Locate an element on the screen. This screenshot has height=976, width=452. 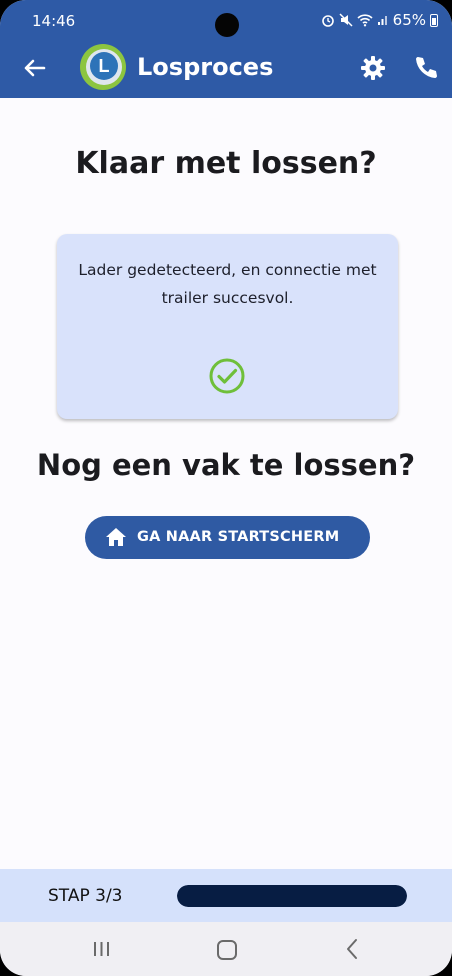
step-progress-bar is located at coordinates (292, 896).